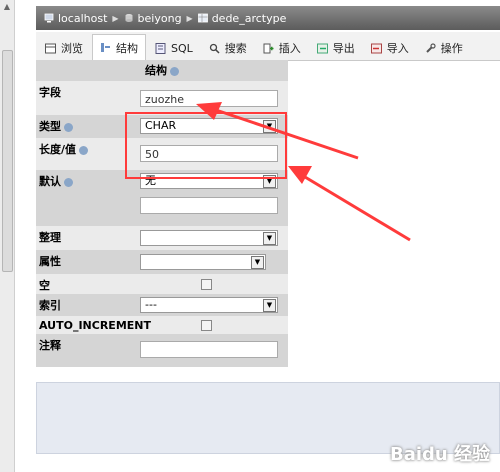  What do you see at coordinates (206, 145) in the screenshot?
I see `annotation-box` at bounding box center [206, 145].